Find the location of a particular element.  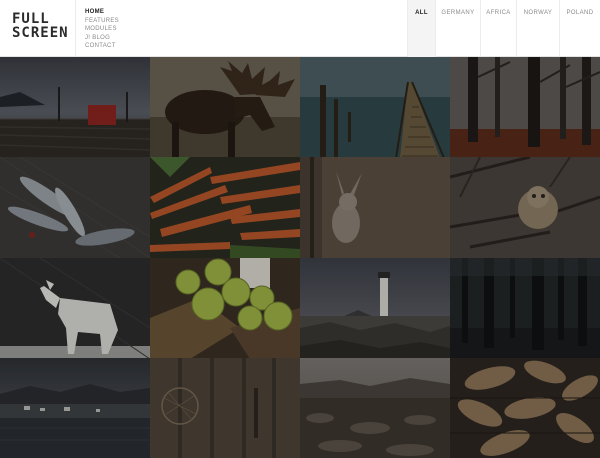

gallery-tile-harbor is located at coordinates (75, 107).